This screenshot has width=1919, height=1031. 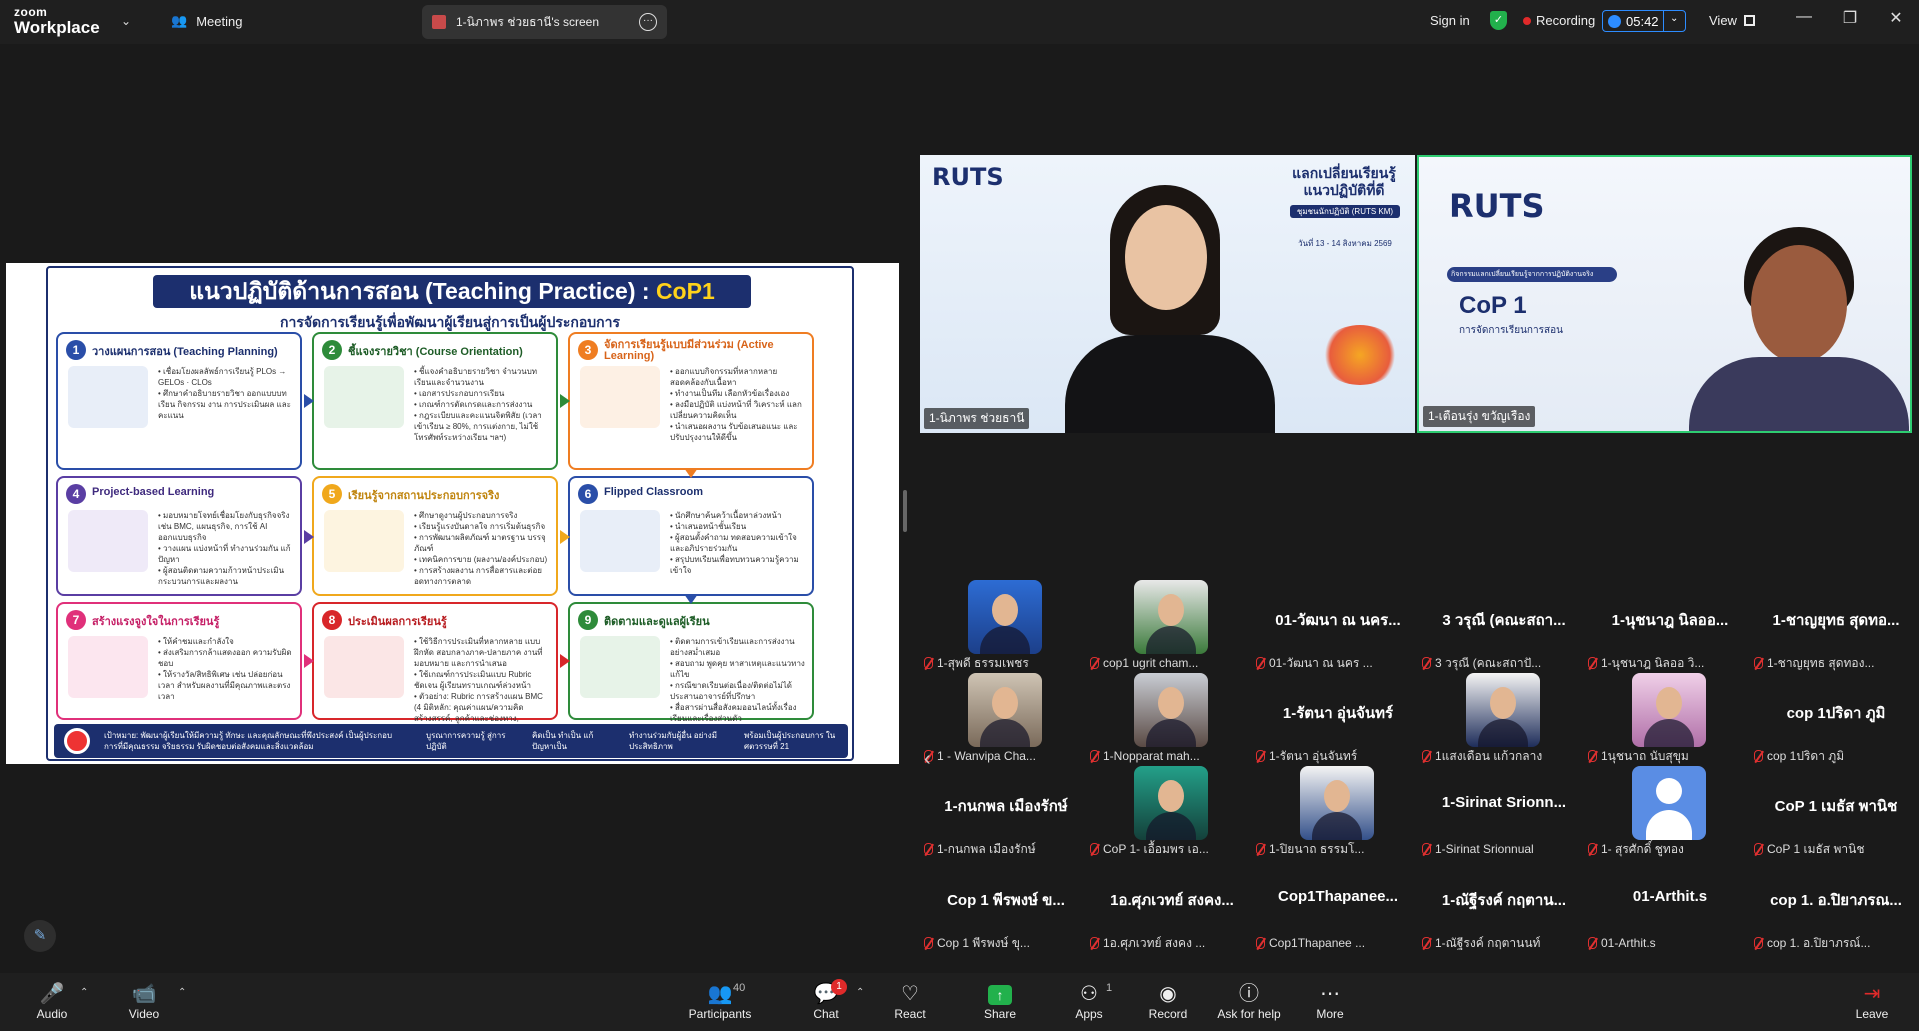 What do you see at coordinates (1000, 1001) in the screenshot?
I see `share-button: ↑ Share` at bounding box center [1000, 1001].